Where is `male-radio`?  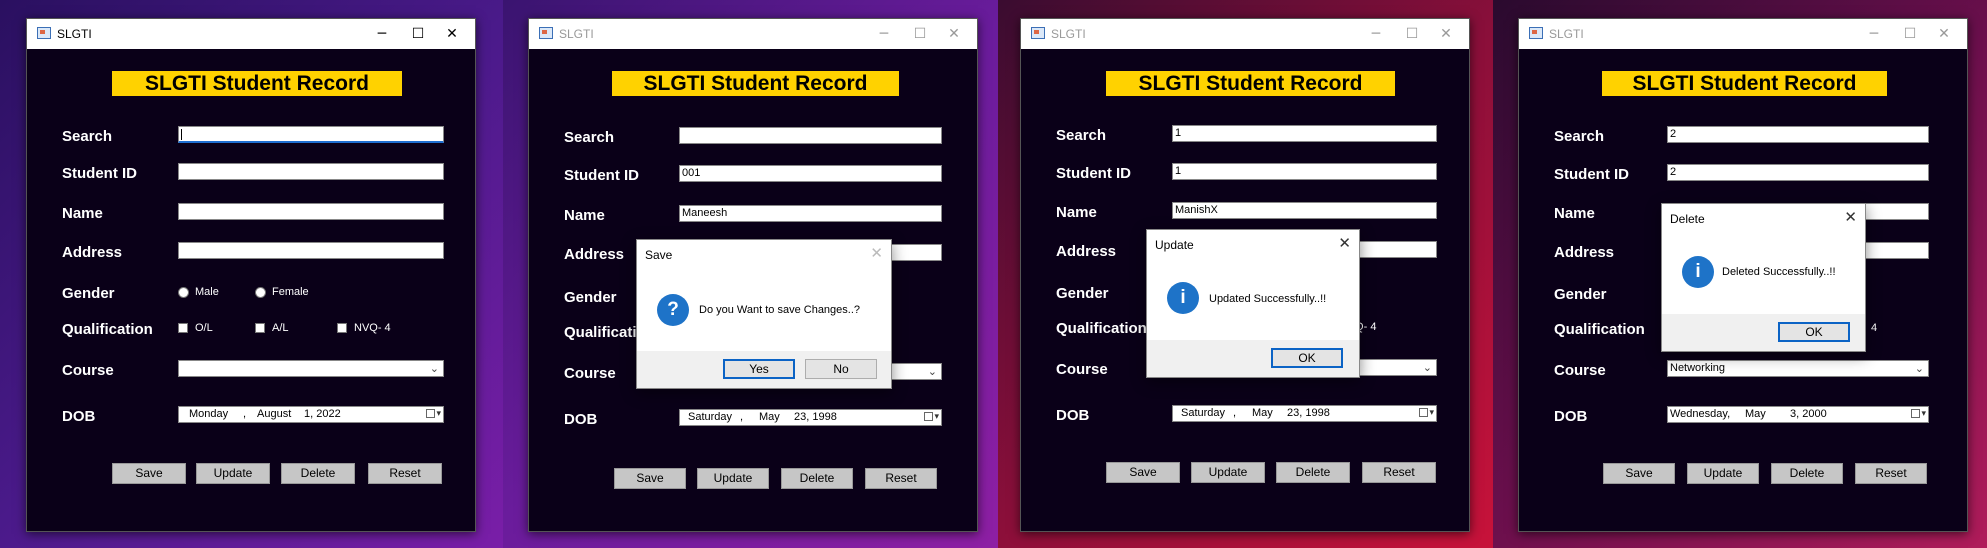 male-radio is located at coordinates (183, 292).